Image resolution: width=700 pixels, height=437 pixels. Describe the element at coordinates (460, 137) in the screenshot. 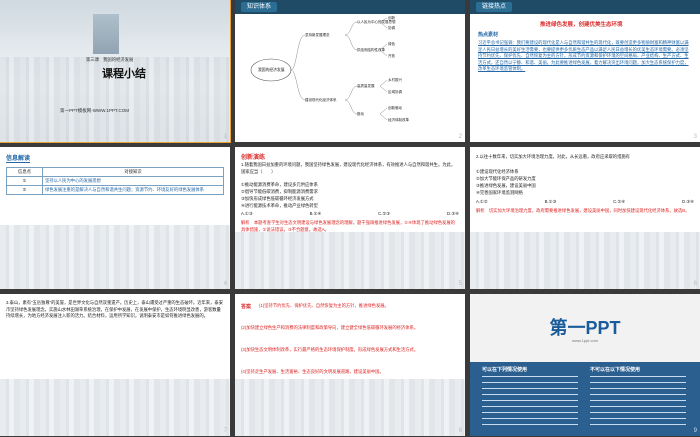

I see `slide-number: 2` at that location.